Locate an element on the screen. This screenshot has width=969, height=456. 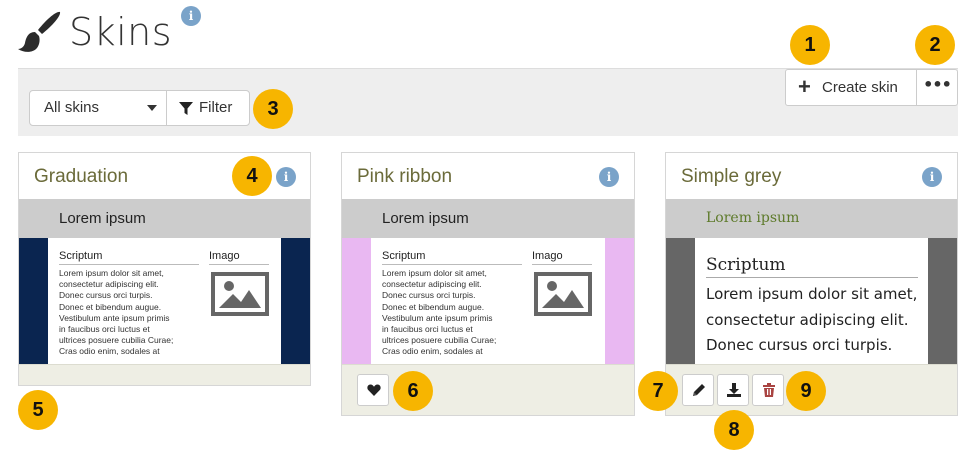
create-skin-button: + Create skin is located at coordinates (851, 87).